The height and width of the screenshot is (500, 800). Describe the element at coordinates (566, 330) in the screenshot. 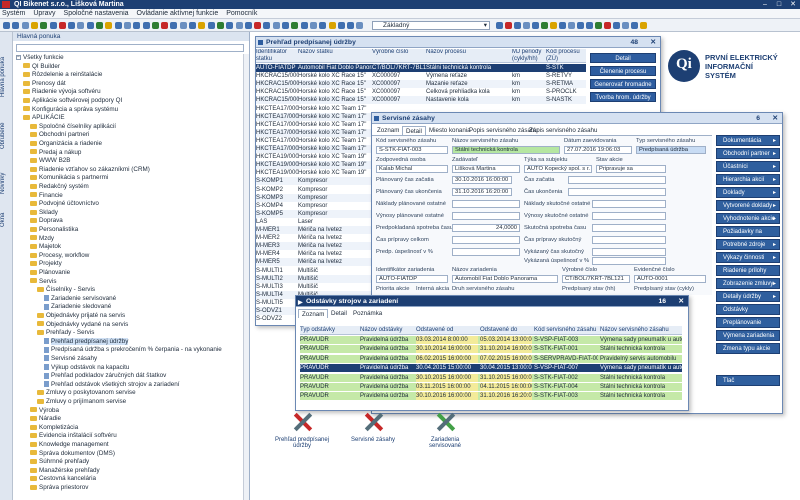

I see `column-header: Kód servisného zásahu` at that location.